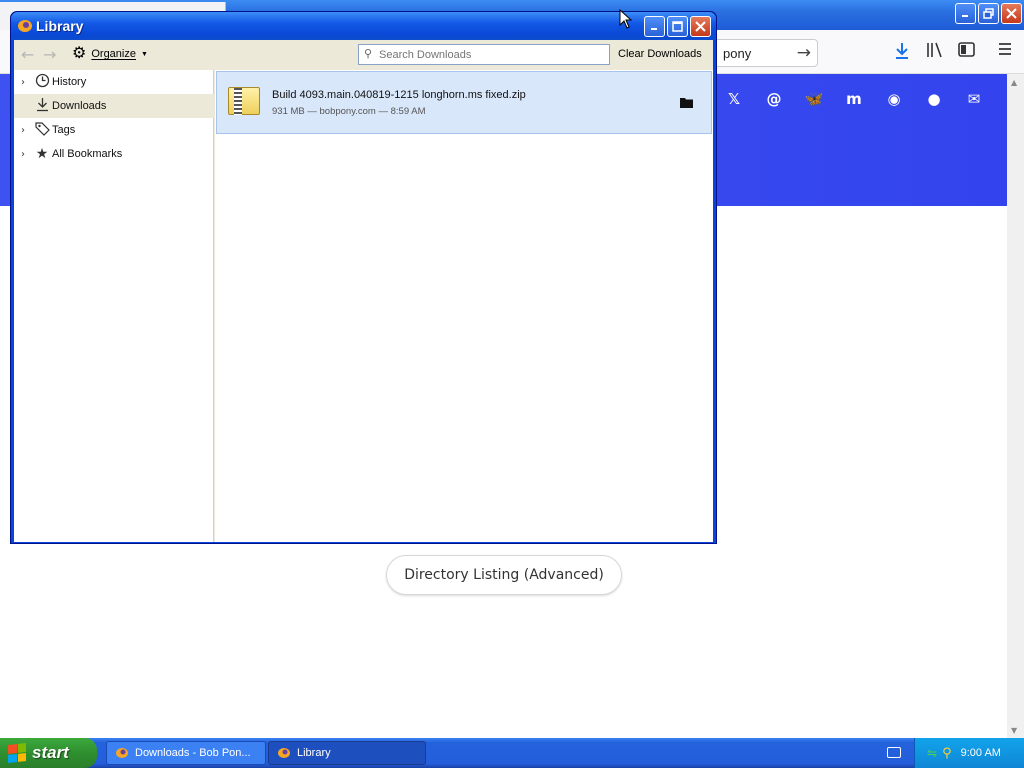  I want to click on library-minimize-button, so click(654, 26).